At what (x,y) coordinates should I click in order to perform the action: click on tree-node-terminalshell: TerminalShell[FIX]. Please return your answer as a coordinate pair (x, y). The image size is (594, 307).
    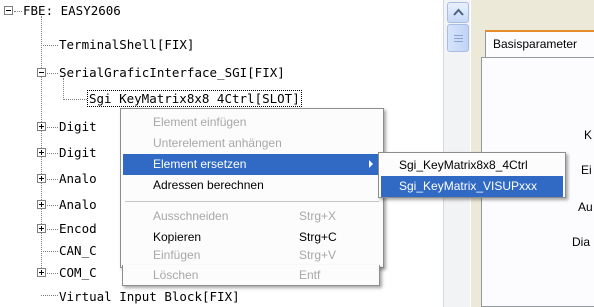
    Looking at the image, I should click on (126, 45).